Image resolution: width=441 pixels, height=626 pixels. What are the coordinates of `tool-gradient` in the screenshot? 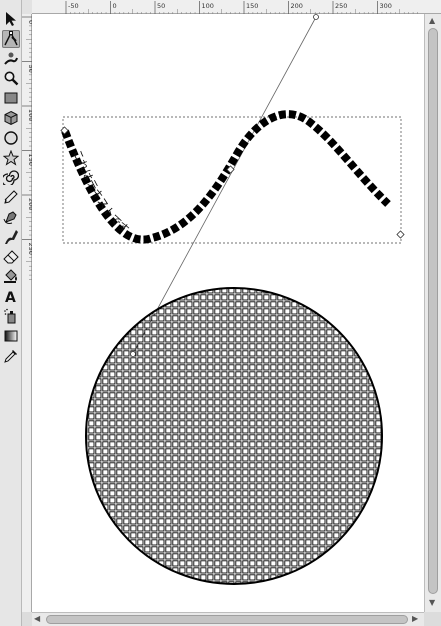 It's located at (11, 336).